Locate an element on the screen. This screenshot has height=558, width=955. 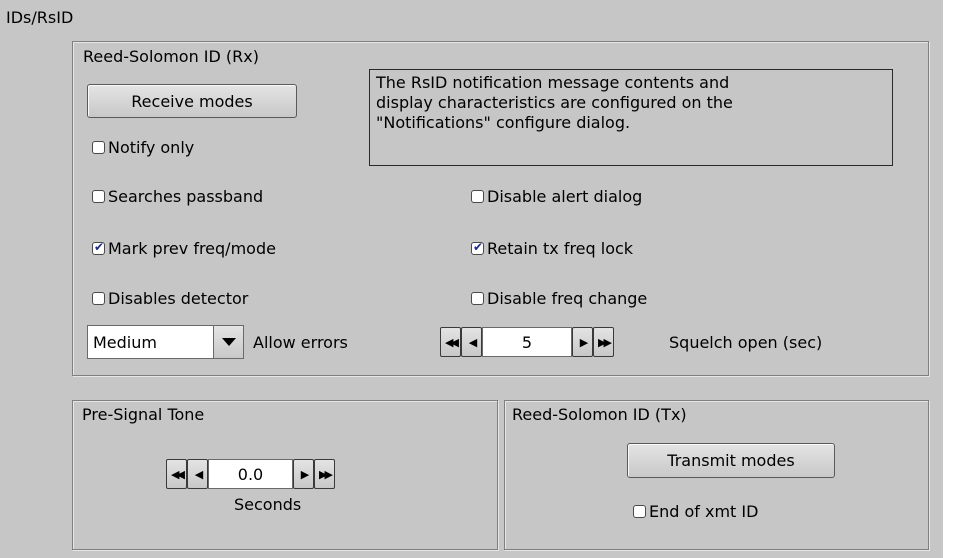
mark-prev-freq-mode-label: Mark prev freq/mode is located at coordinates (192, 248).